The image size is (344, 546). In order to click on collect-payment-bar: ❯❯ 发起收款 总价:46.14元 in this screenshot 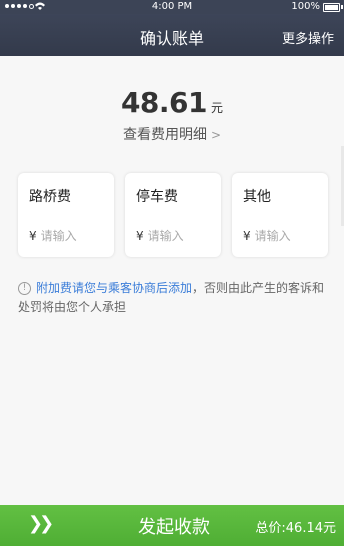, I will do `click(172, 525)`.